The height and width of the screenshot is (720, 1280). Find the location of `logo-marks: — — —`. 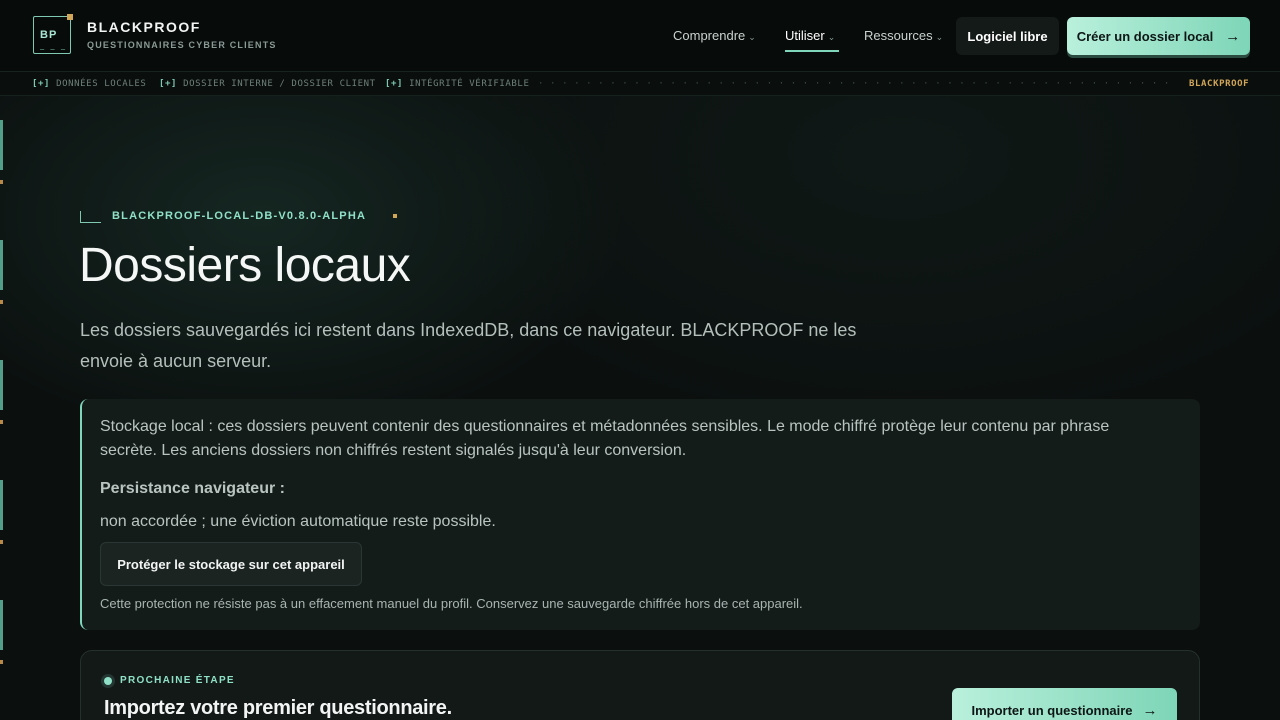

logo-marks: — — — is located at coordinates (53, 49).